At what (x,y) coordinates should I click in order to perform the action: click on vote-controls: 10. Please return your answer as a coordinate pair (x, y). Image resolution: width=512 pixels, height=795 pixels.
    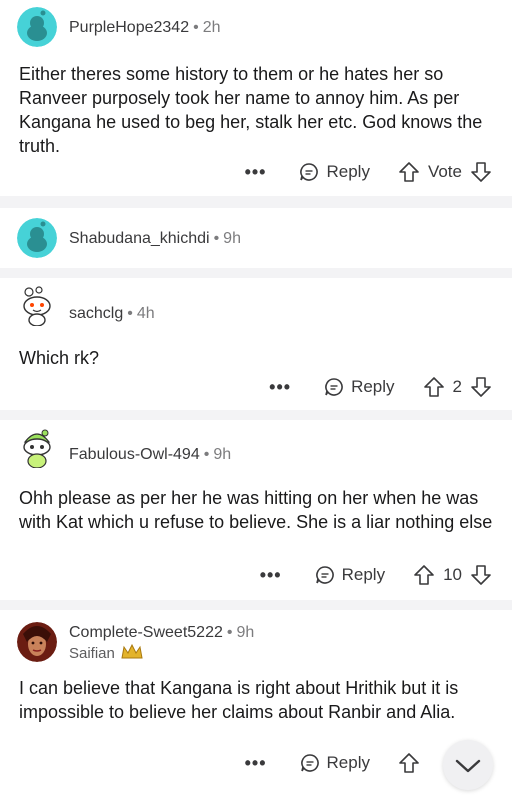
    Looking at the image, I should click on (452, 575).